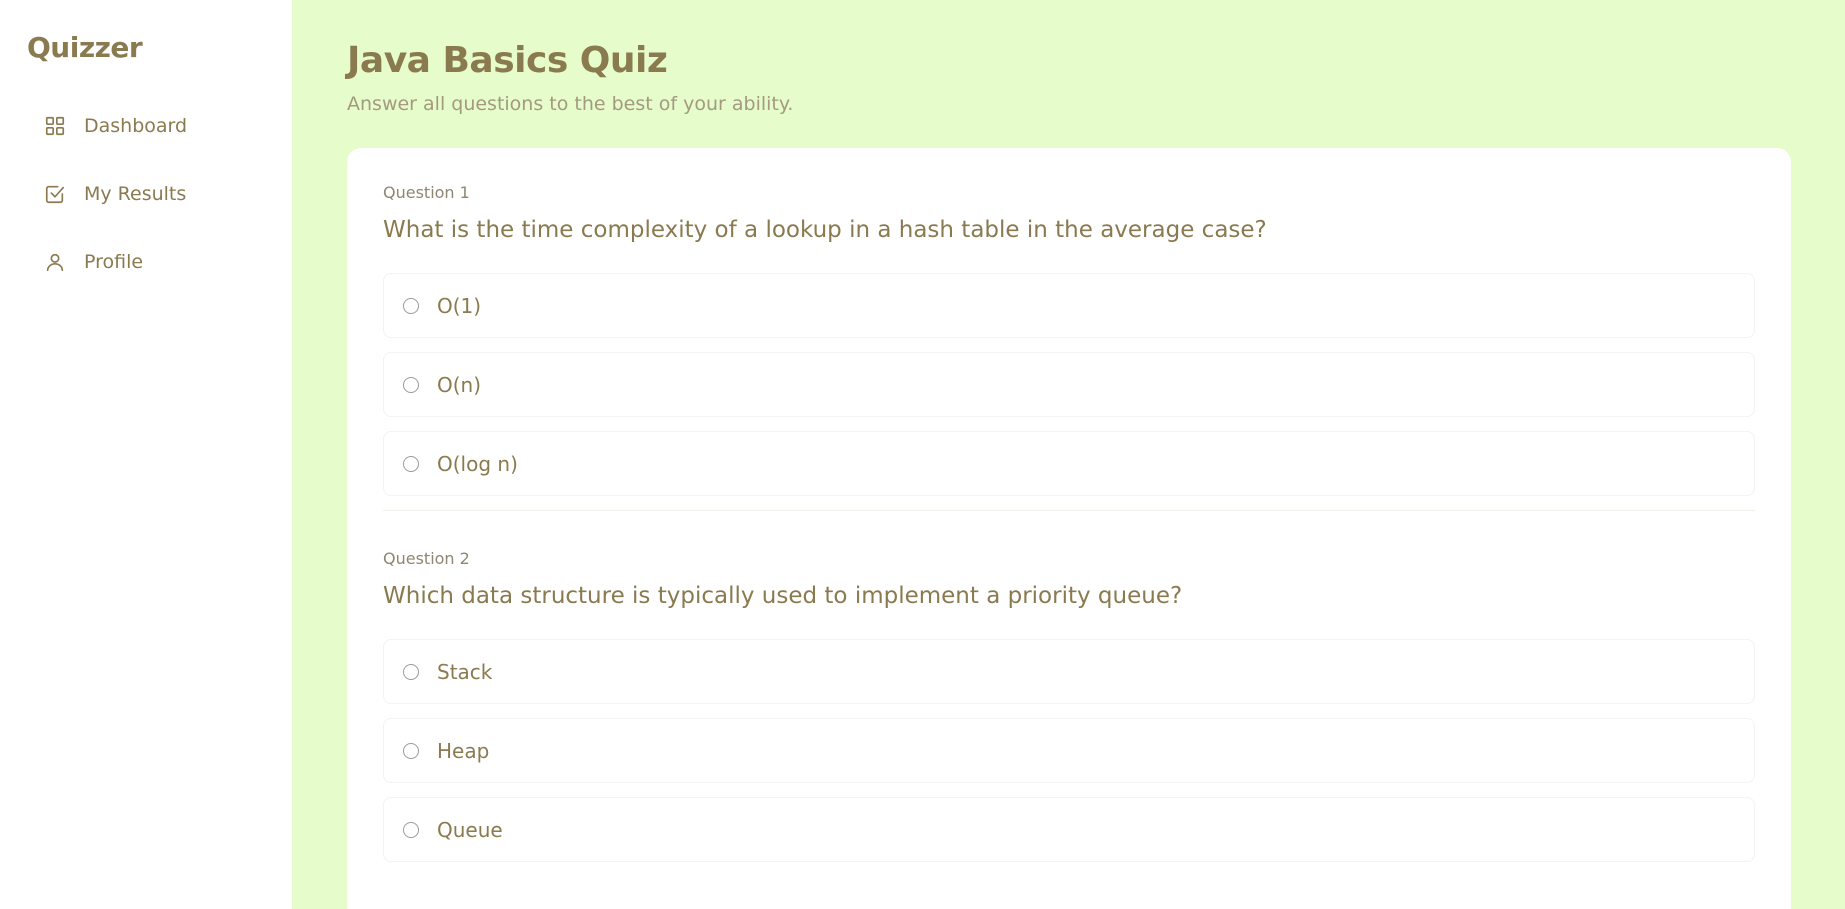 The image size is (1845, 909). What do you see at coordinates (55, 126) in the screenshot?
I see `grid-icon` at bounding box center [55, 126].